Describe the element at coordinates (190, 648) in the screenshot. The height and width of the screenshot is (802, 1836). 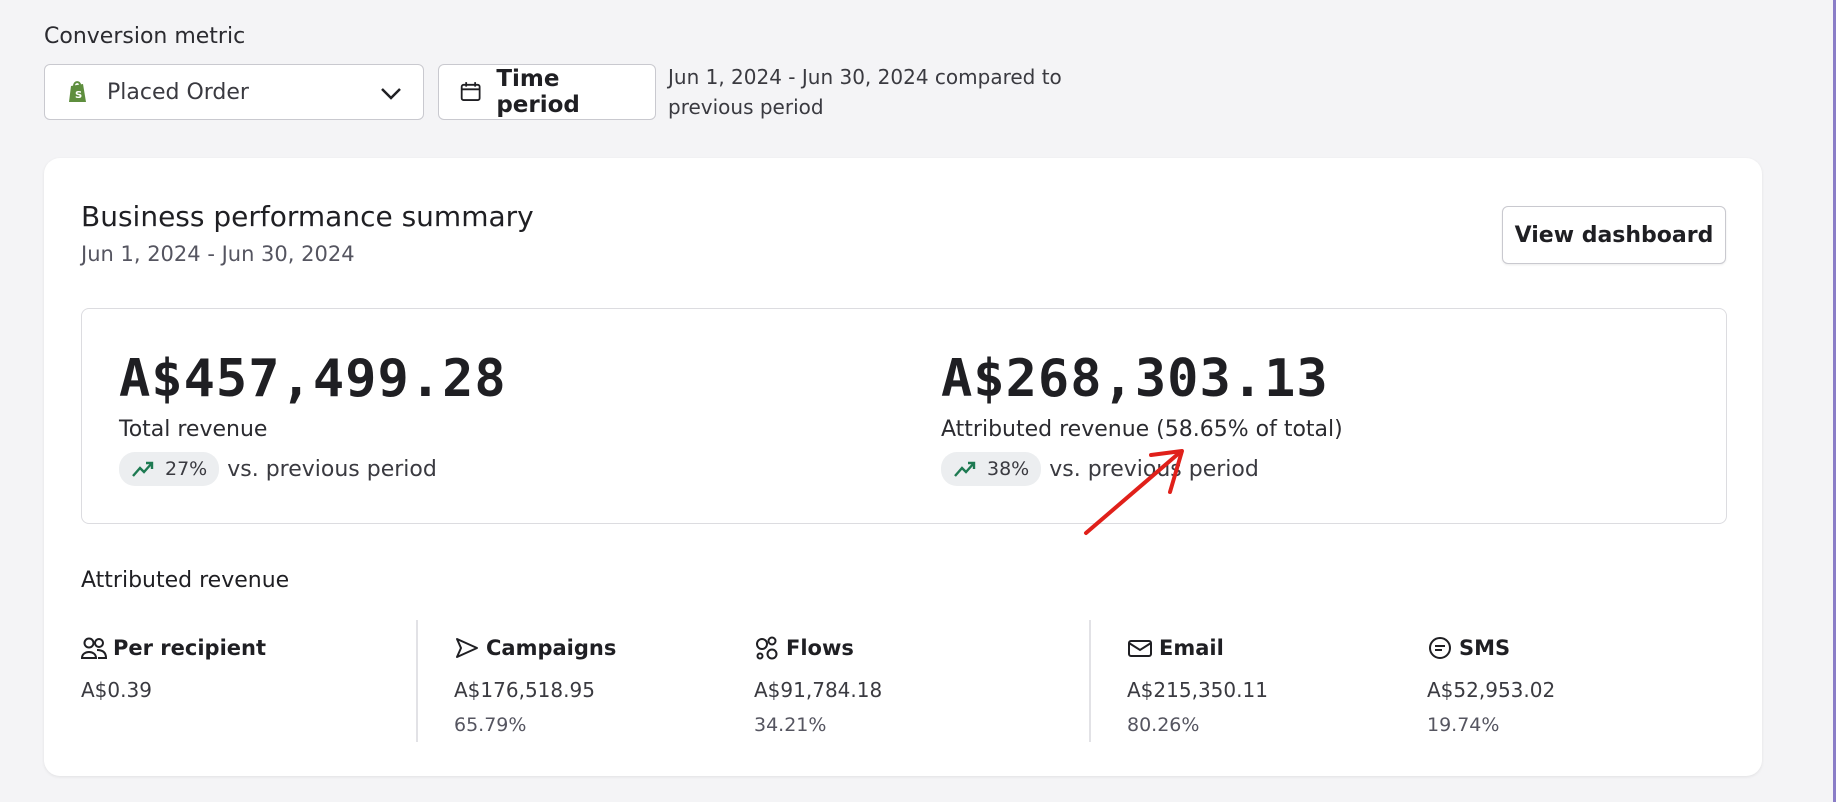
I see `stat-label: Per recipient` at that location.